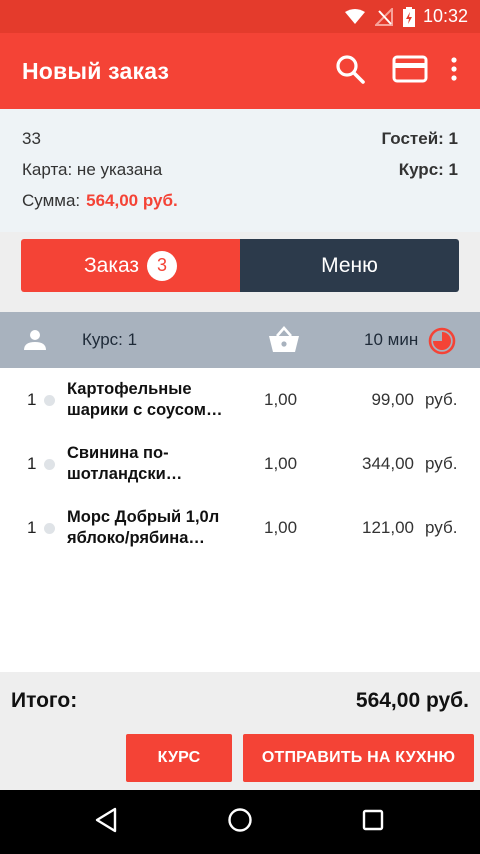 The width and height of the screenshot is (480, 854). Describe the element at coordinates (51, 200) in the screenshot. I see `sum-label: Сумма:` at that location.